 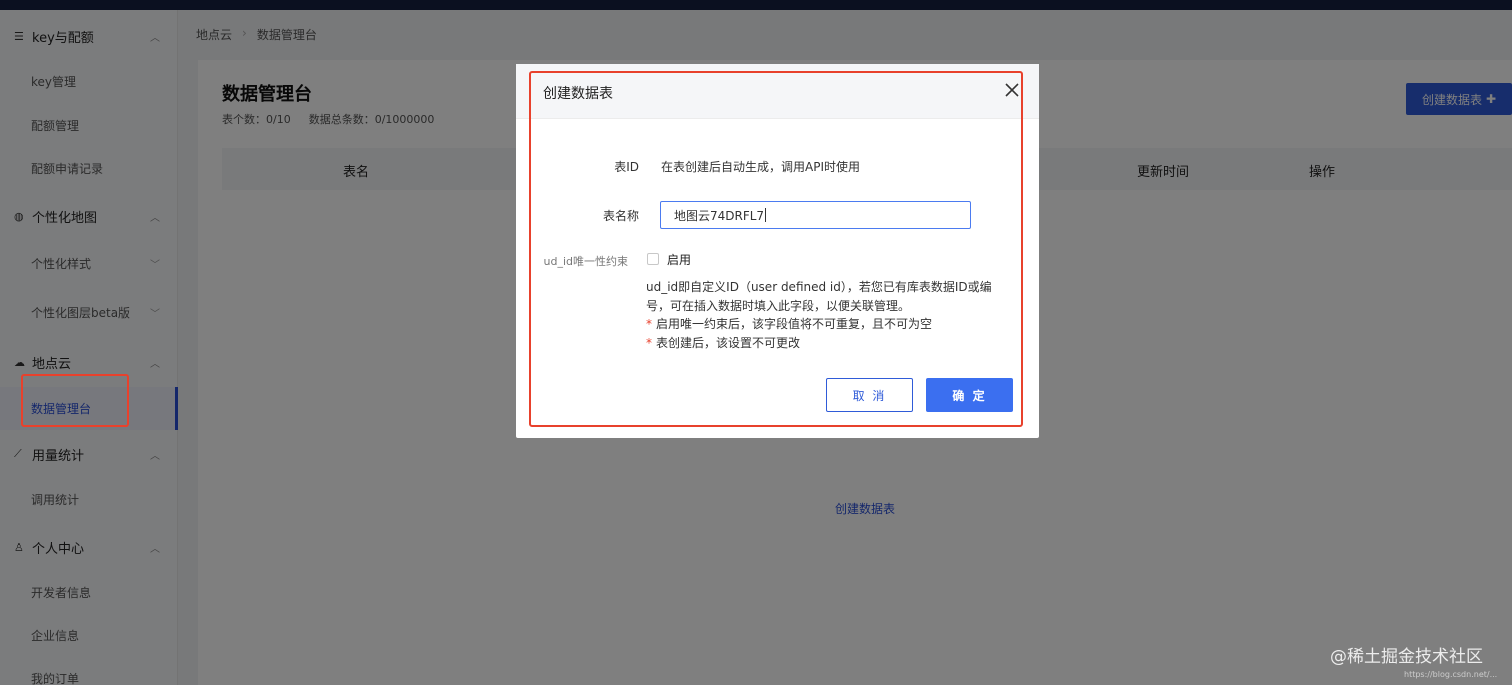 I want to click on sidebar-highlight-box, so click(x=75, y=400).